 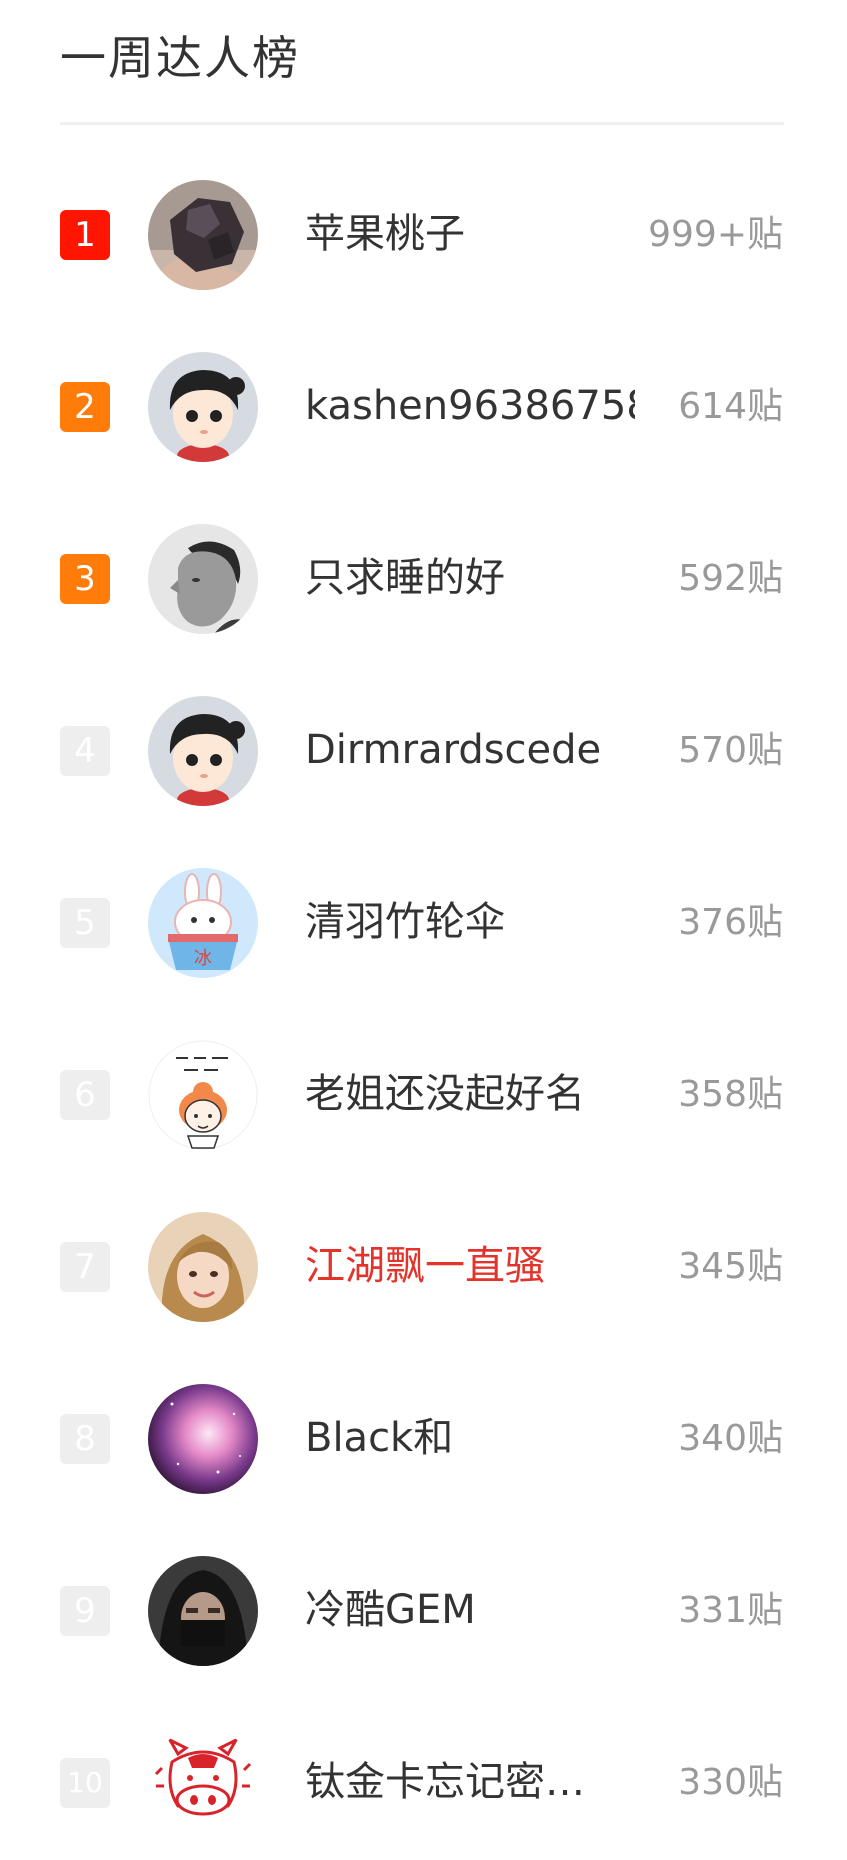 I want to click on rank-badge: 3, so click(x=85, y=579).